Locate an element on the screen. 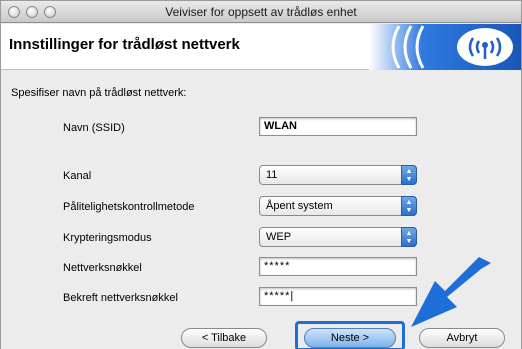 The width and height of the screenshot is (522, 349). wireless-signal-icon is located at coordinates (445, 47).